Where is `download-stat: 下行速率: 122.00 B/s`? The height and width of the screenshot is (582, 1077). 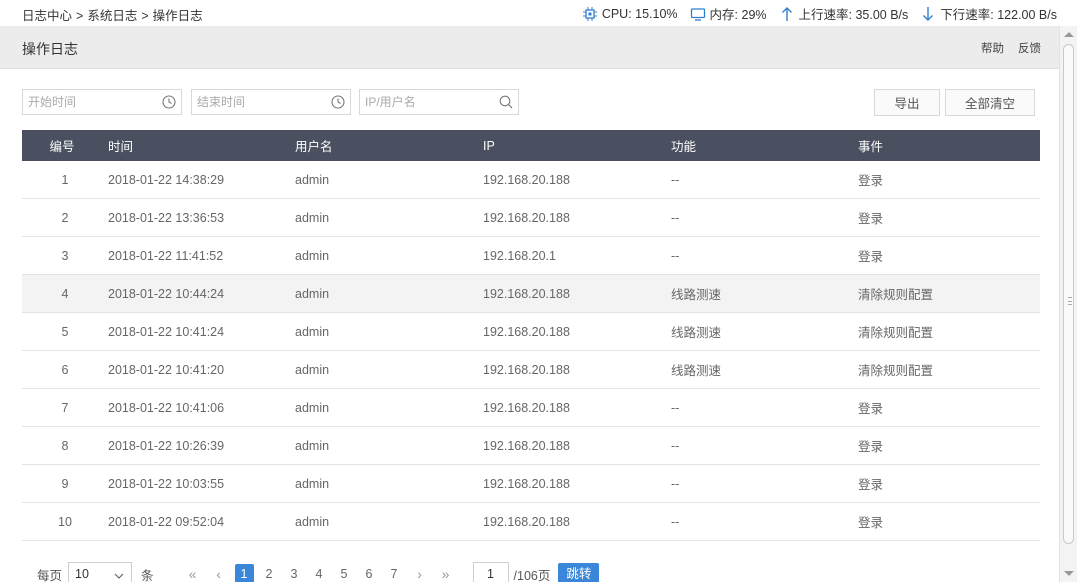 download-stat: 下行速率: 122.00 B/s is located at coordinates (988, 13).